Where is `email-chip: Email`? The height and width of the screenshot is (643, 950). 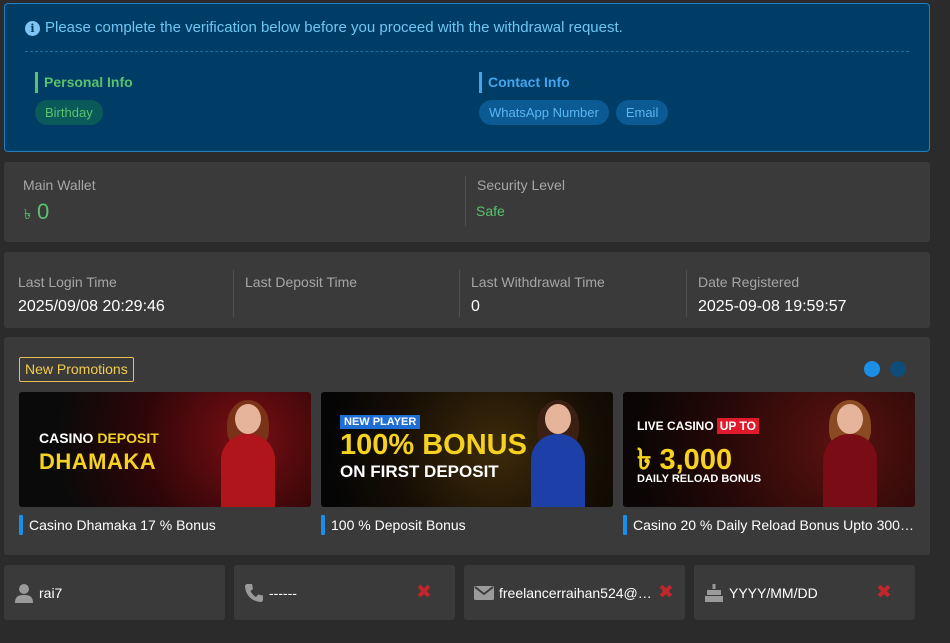 email-chip: Email is located at coordinates (642, 112).